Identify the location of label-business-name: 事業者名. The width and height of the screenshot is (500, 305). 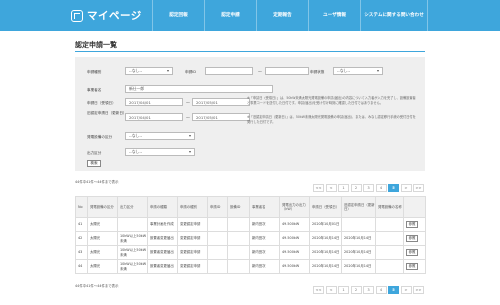
(94, 90).